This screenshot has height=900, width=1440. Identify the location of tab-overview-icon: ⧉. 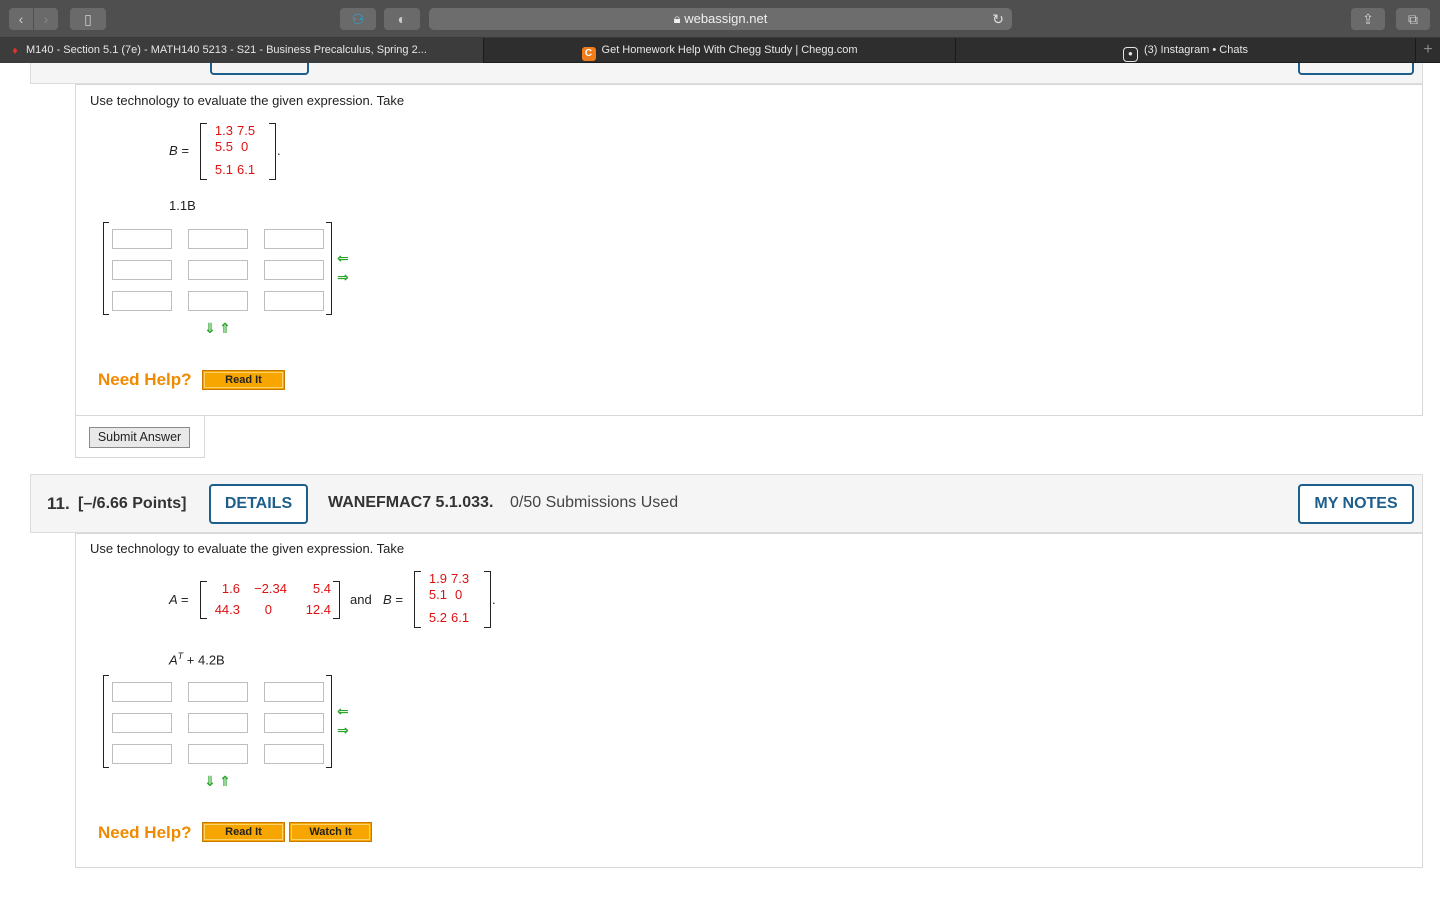
(1413, 19).